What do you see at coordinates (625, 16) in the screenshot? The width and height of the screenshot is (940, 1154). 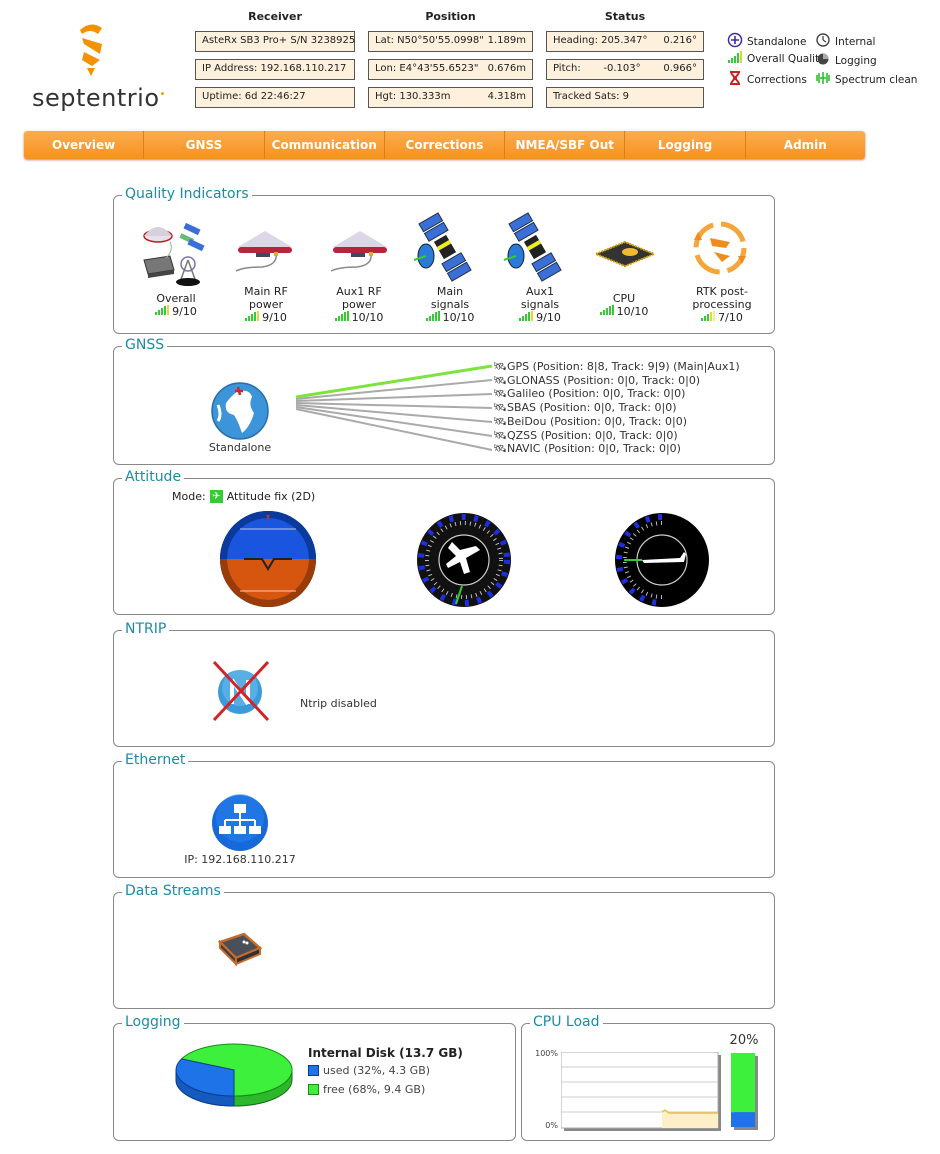 I see `status-heading: Status` at bounding box center [625, 16].